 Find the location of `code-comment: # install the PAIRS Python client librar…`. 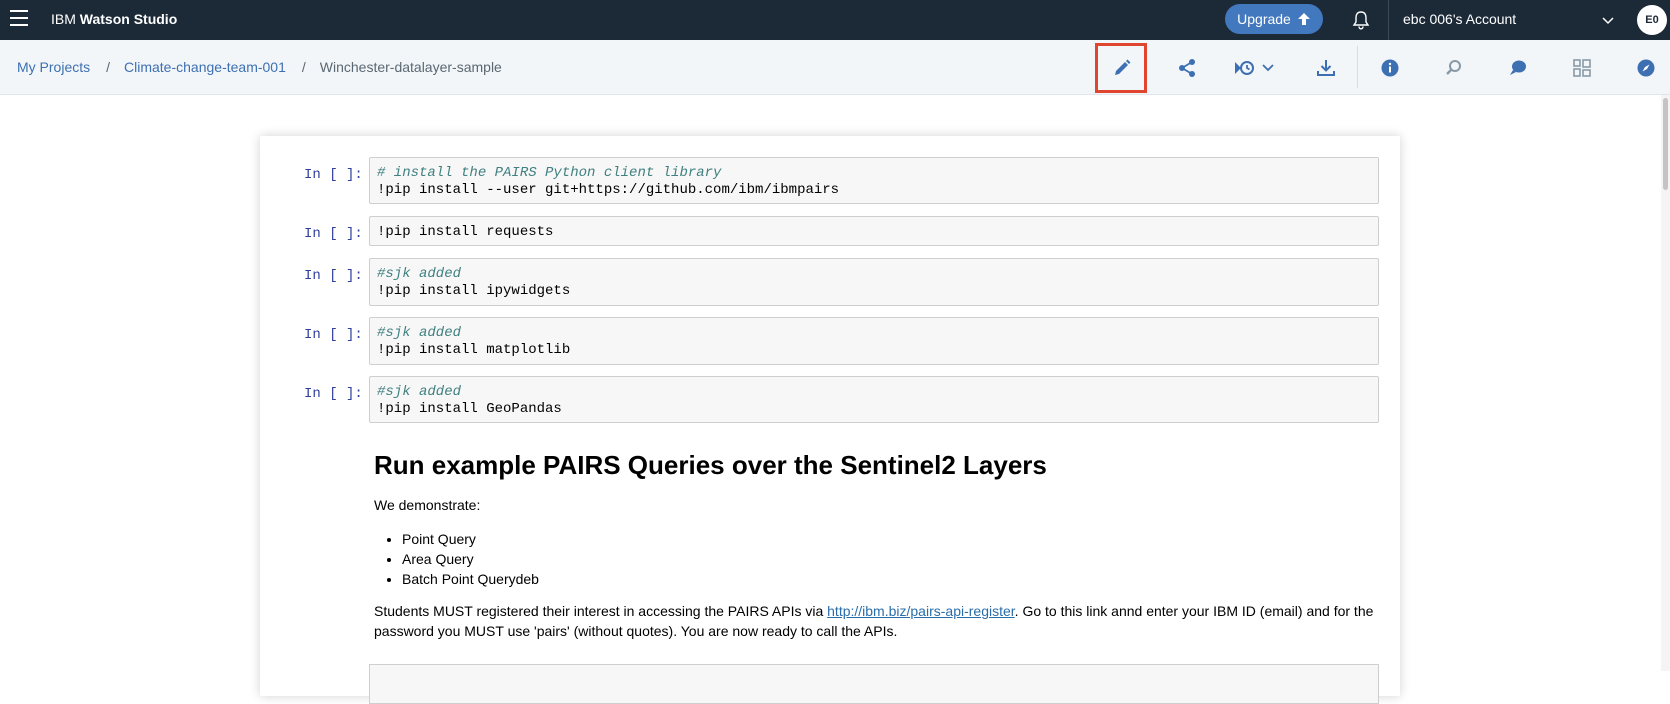

code-comment: # install the PAIRS Python client librar… is located at coordinates (549, 173).